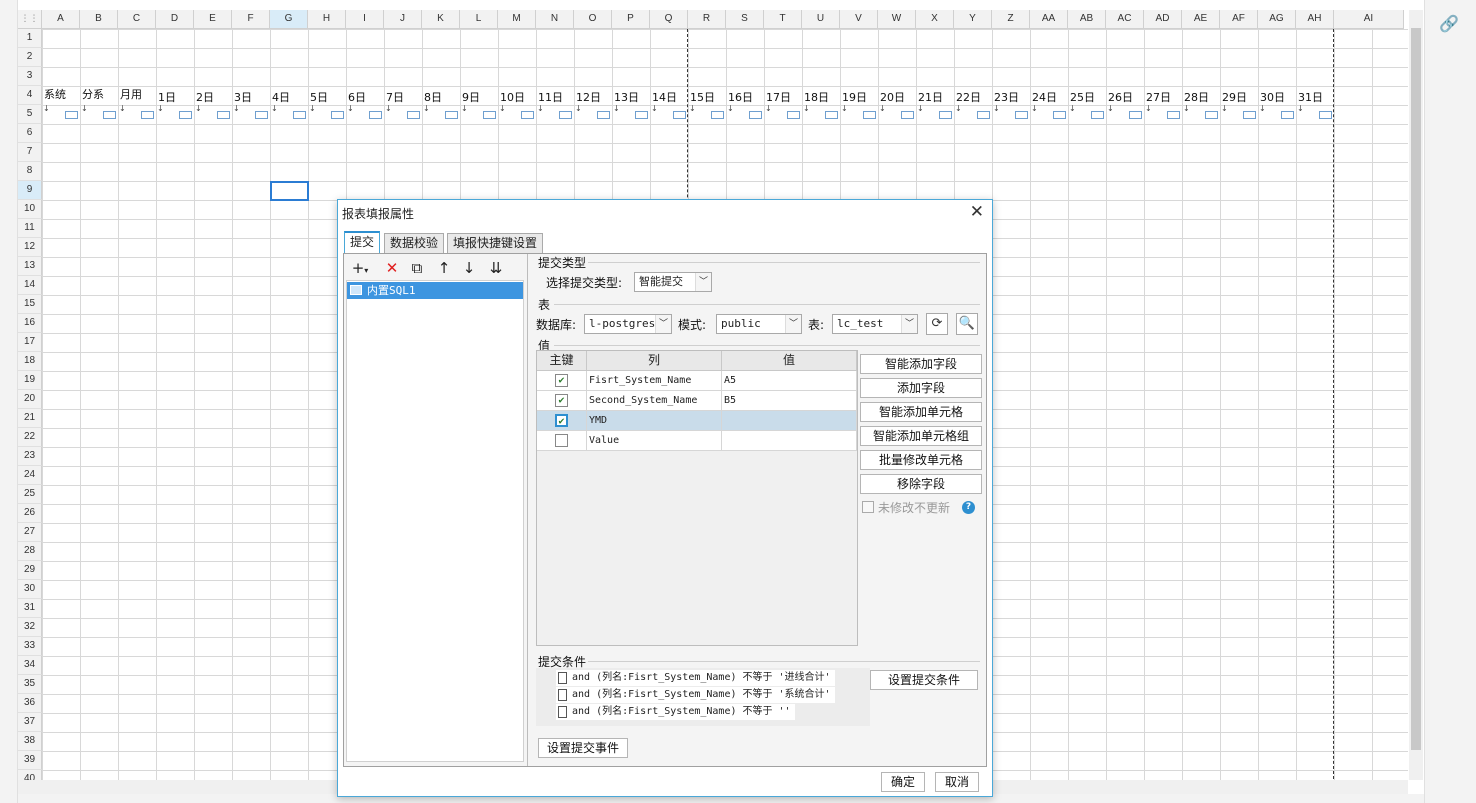 The width and height of the screenshot is (1476, 803). What do you see at coordinates (251, 19) in the screenshot?
I see `column-header: F` at bounding box center [251, 19].